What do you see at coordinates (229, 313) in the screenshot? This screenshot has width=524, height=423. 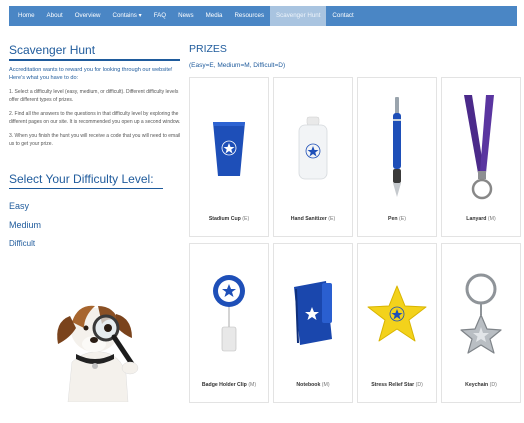 I see `badge-holder-clip-icon` at bounding box center [229, 313].